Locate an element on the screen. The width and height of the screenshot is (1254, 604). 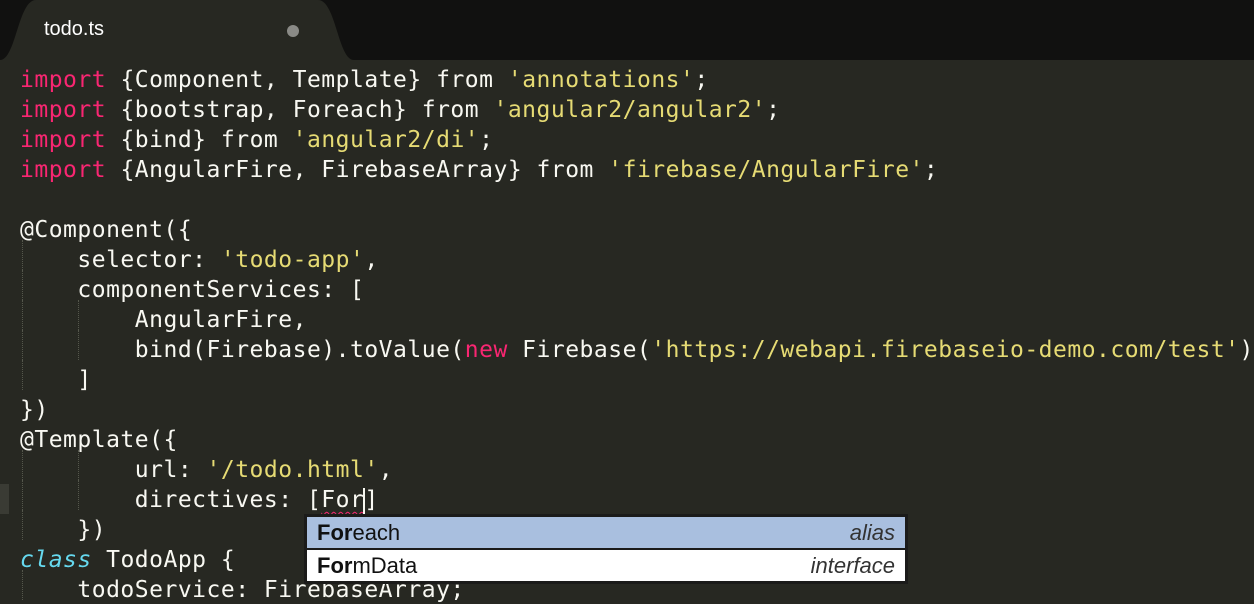
completion-rest: each is located at coordinates (376, 532).